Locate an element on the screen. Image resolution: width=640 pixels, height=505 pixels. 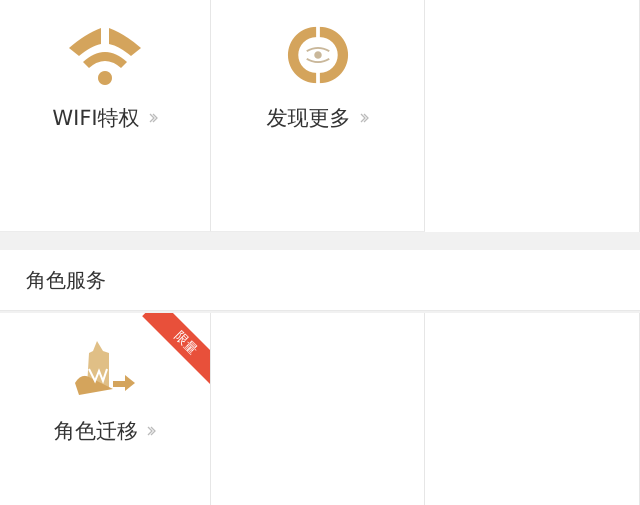
tile-label: WIFI特权 is located at coordinates (96, 118).